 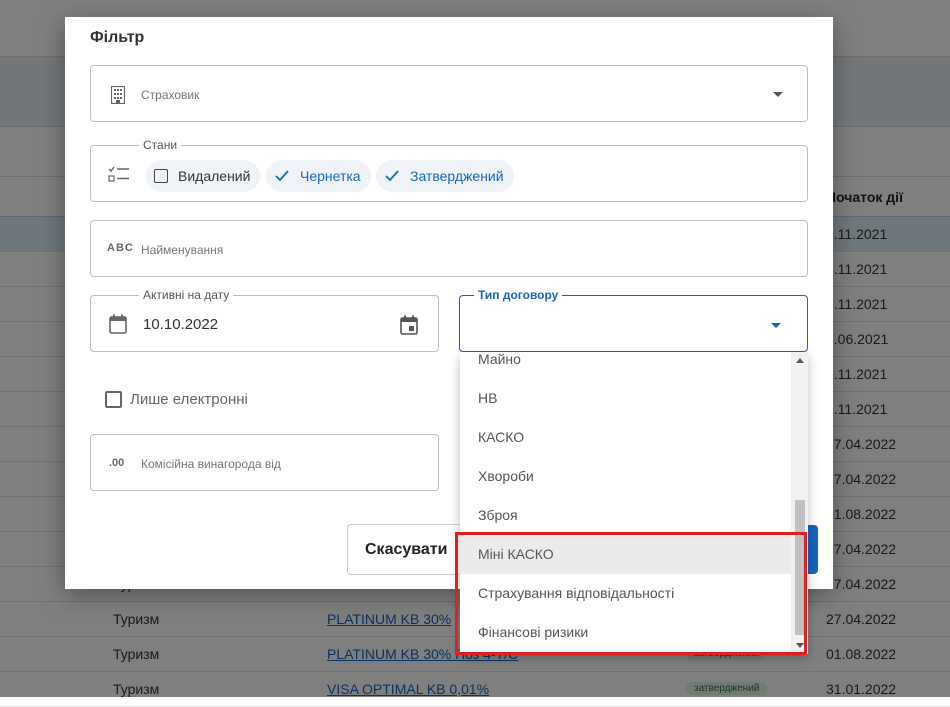 What do you see at coordinates (625, 437) in the screenshot?
I see `option-item: КАСКО` at bounding box center [625, 437].